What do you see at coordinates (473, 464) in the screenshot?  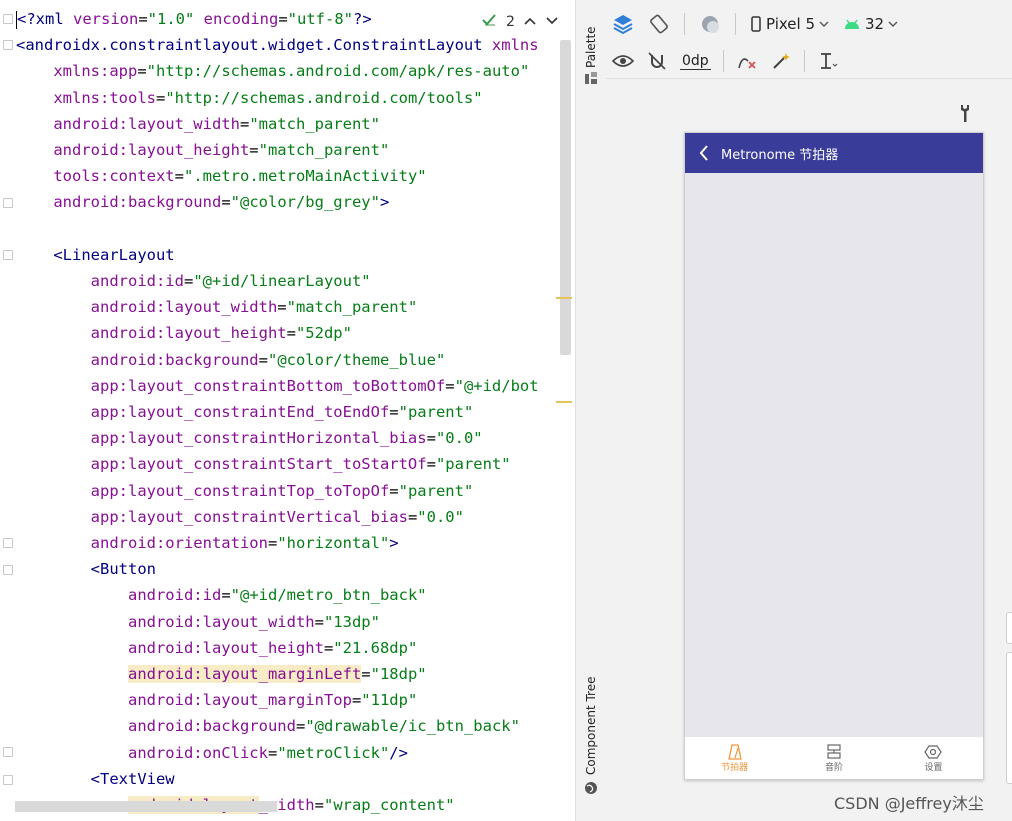 I see `code-token: "parent"` at bounding box center [473, 464].